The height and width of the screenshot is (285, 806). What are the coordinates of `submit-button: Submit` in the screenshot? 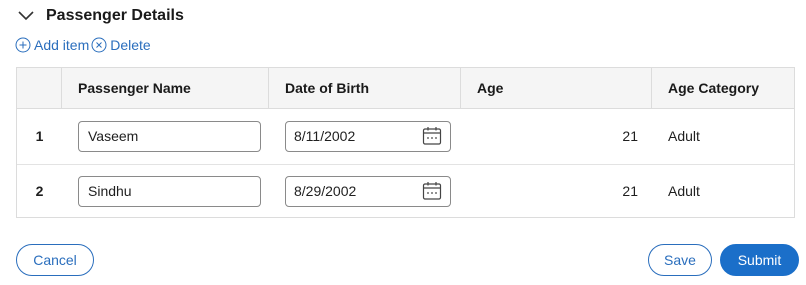 It's located at (759, 260).